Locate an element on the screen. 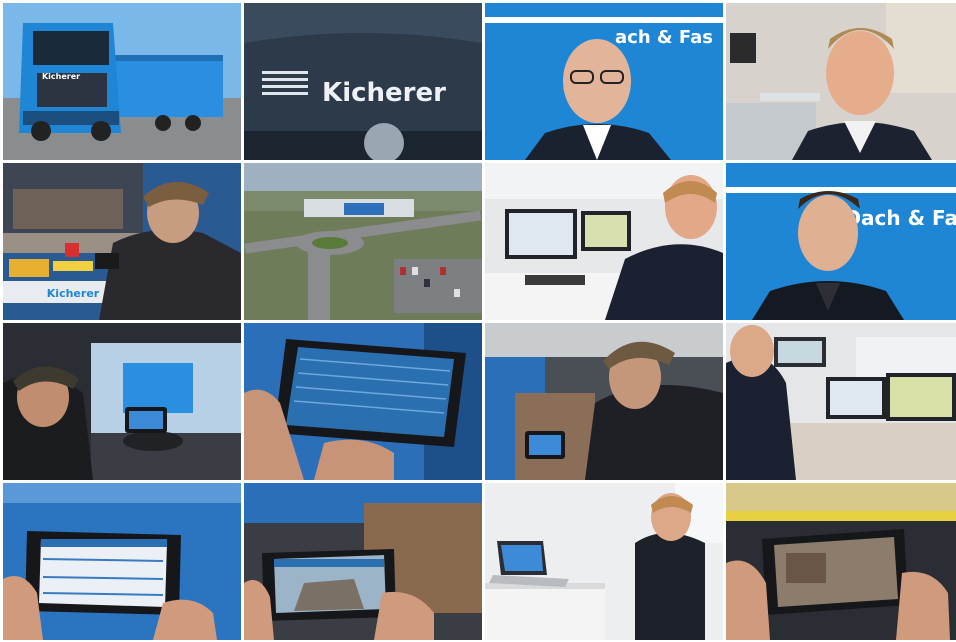  man-glasses-photo: ach & Fas is located at coordinates (604, 81).